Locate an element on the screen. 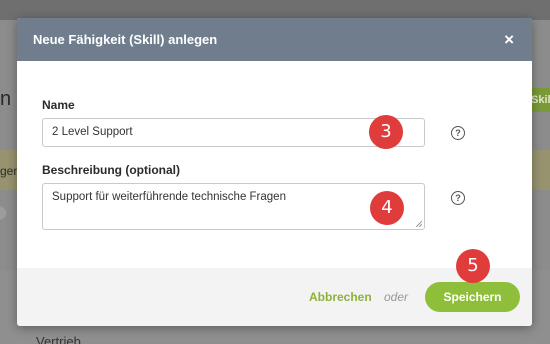 The image size is (550, 344). background-top-band is located at coordinates (275, 10).